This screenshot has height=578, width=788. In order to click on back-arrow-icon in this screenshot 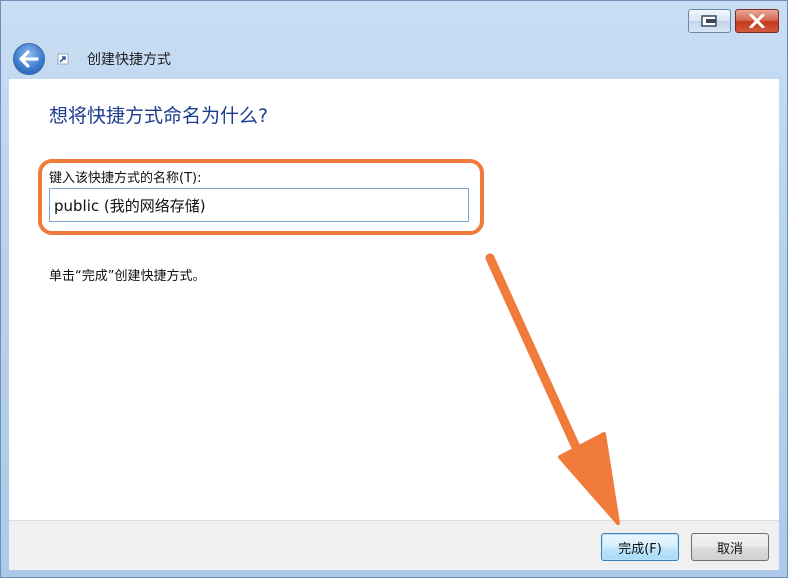, I will do `click(29, 59)`.